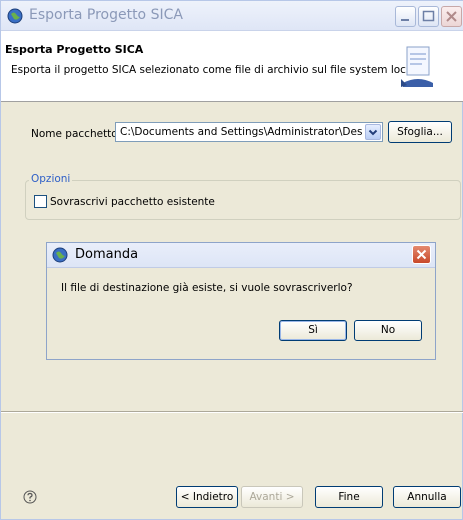 This screenshot has height=520, width=463. Describe the element at coordinates (232, 412) in the screenshot. I see `footer-separator` at that location.